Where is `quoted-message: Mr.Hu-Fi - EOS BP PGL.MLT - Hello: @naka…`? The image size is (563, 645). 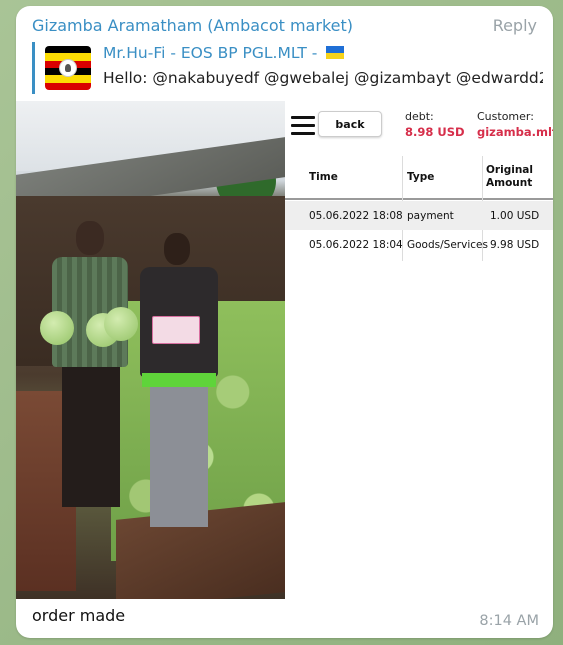 quoted-message: Mr.Hu-Fi - EOS BP PGL.MLT - Hello: @naka… is located at coordinates (287, 68).